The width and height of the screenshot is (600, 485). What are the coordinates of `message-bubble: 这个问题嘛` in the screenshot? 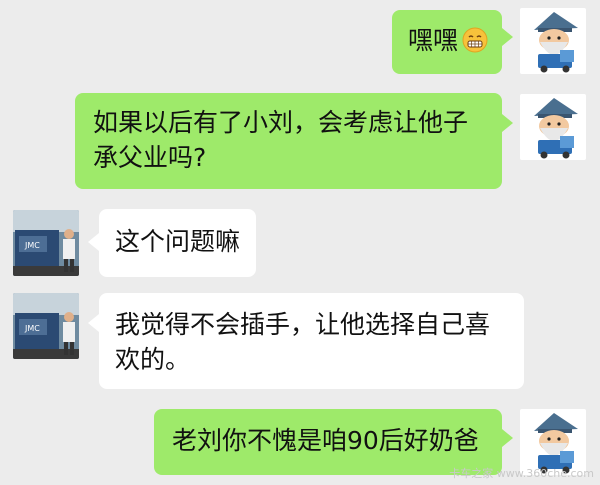 It's located at (177, 243).